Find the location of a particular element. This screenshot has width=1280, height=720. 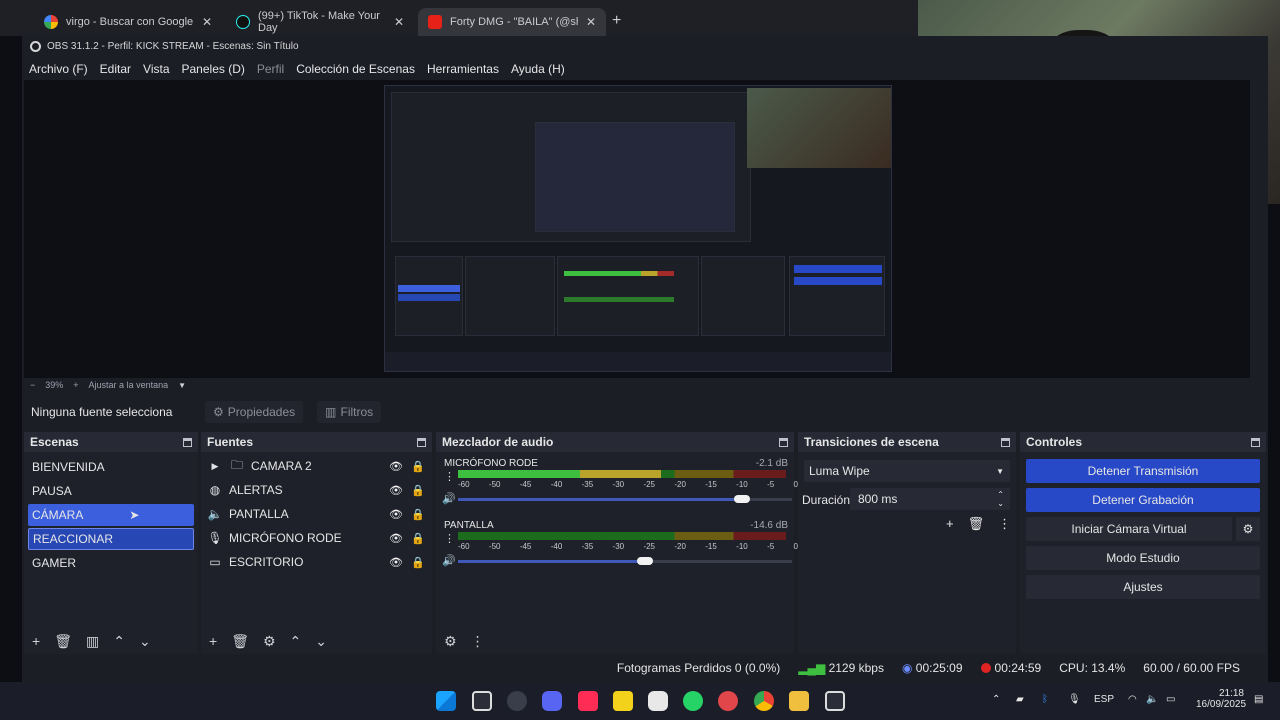

expand-arrow-icon: ▶ is located at coordinates (215, 466).